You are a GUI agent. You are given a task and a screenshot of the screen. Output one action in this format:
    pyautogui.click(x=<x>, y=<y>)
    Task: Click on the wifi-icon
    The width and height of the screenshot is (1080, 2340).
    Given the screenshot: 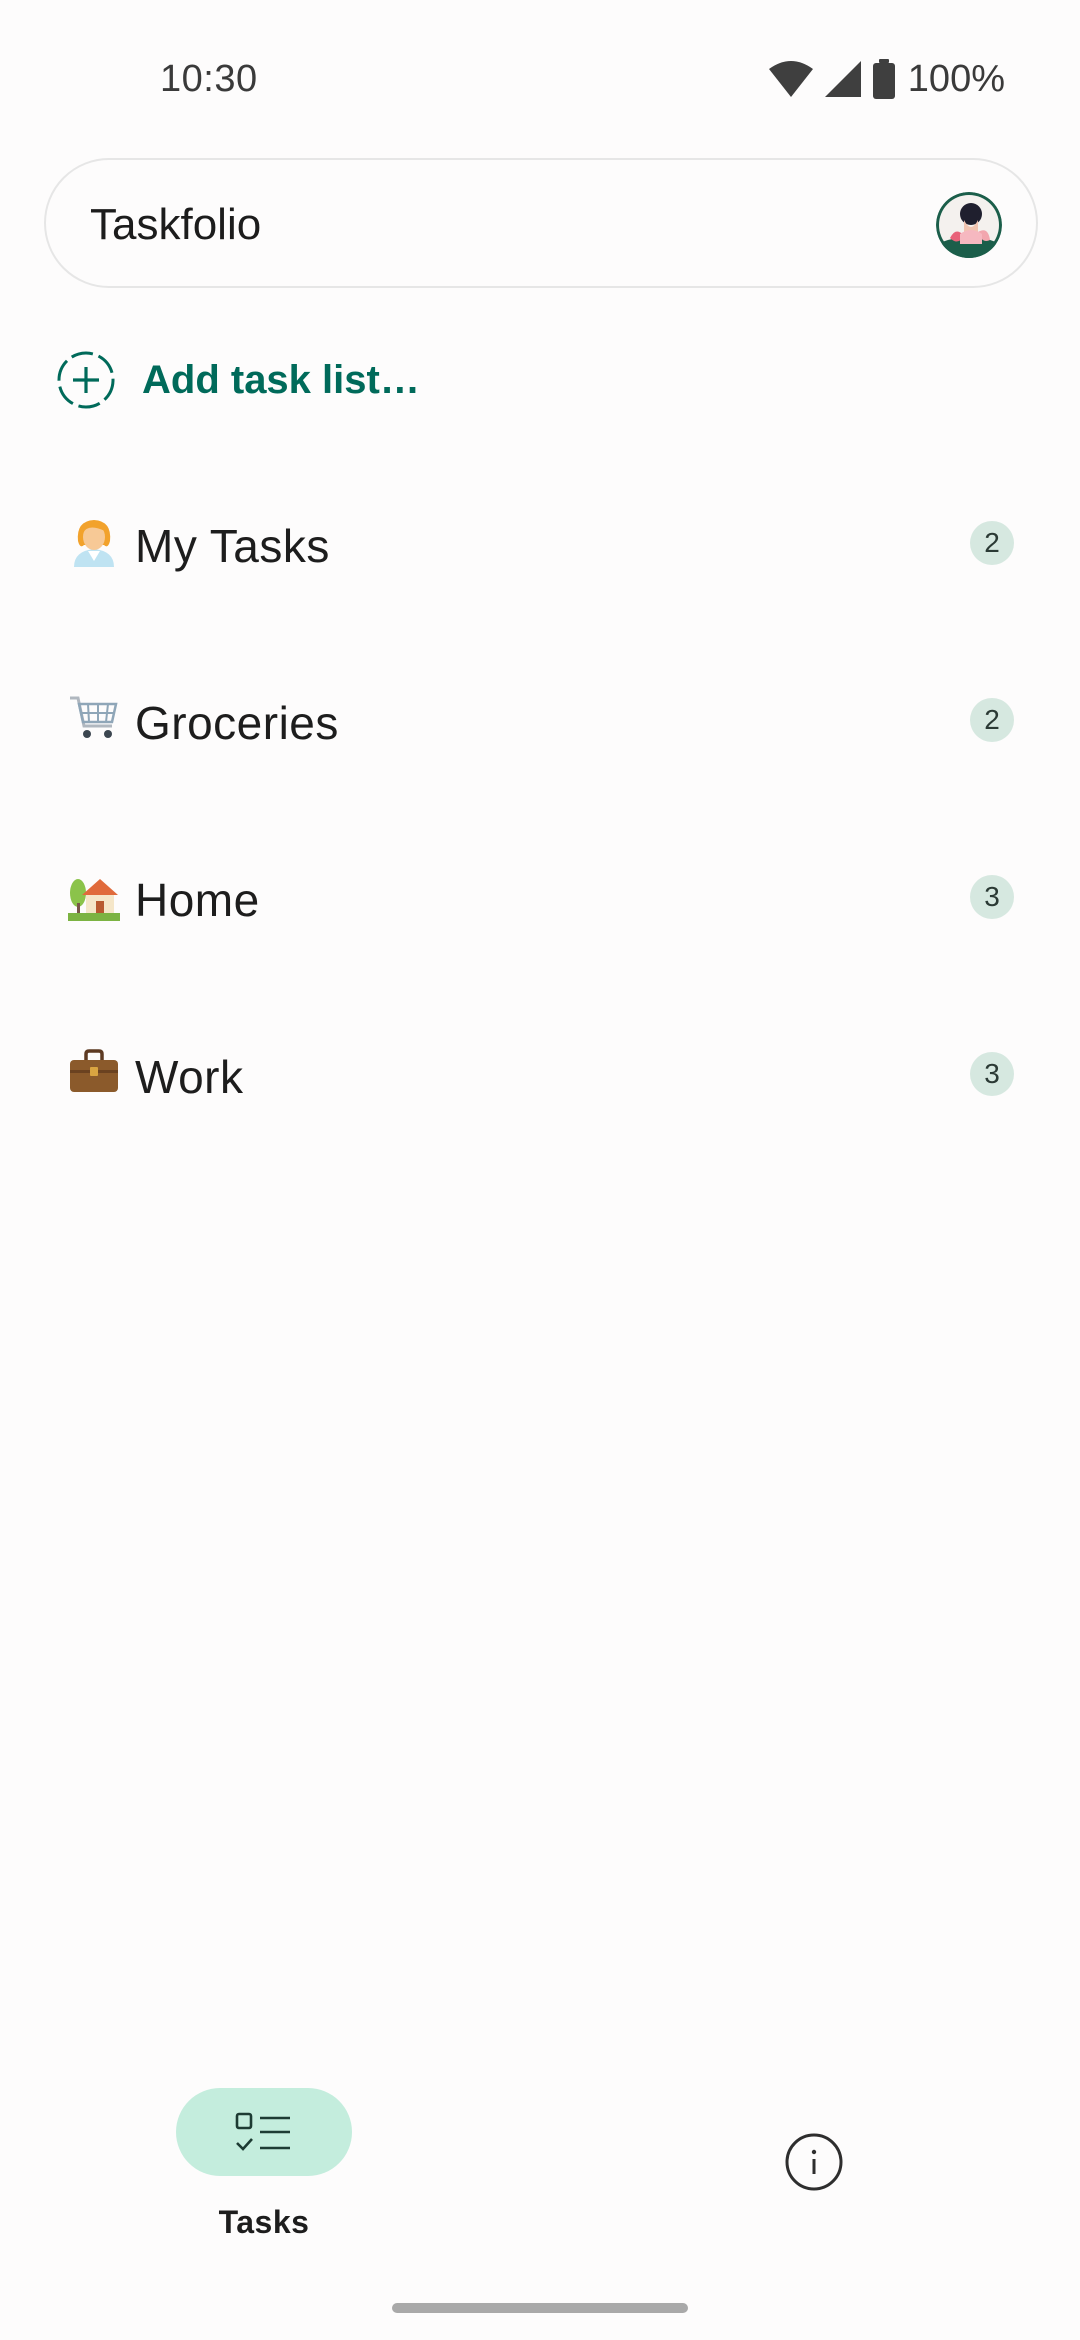 What is the action you would take?
    pyautogui.click(x=790, y=79)
    